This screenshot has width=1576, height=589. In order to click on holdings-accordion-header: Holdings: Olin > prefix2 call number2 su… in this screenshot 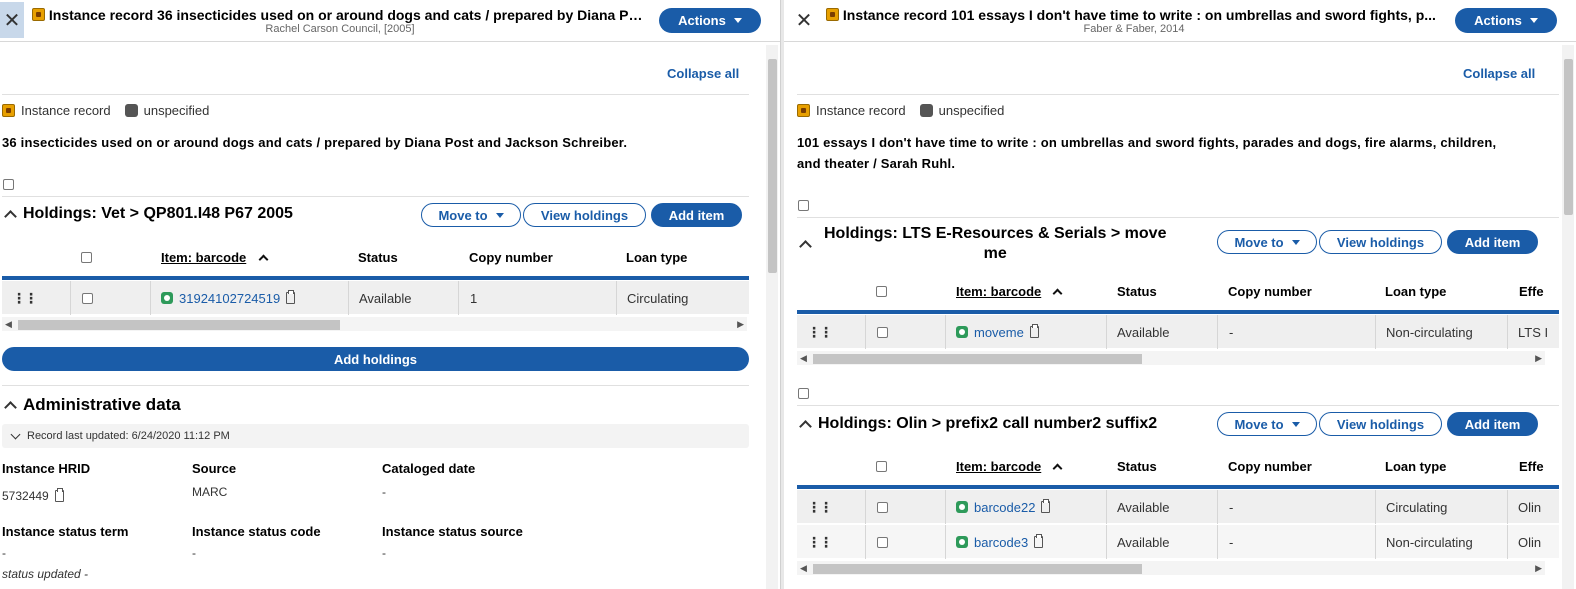, I will do `click(978, 424)`.